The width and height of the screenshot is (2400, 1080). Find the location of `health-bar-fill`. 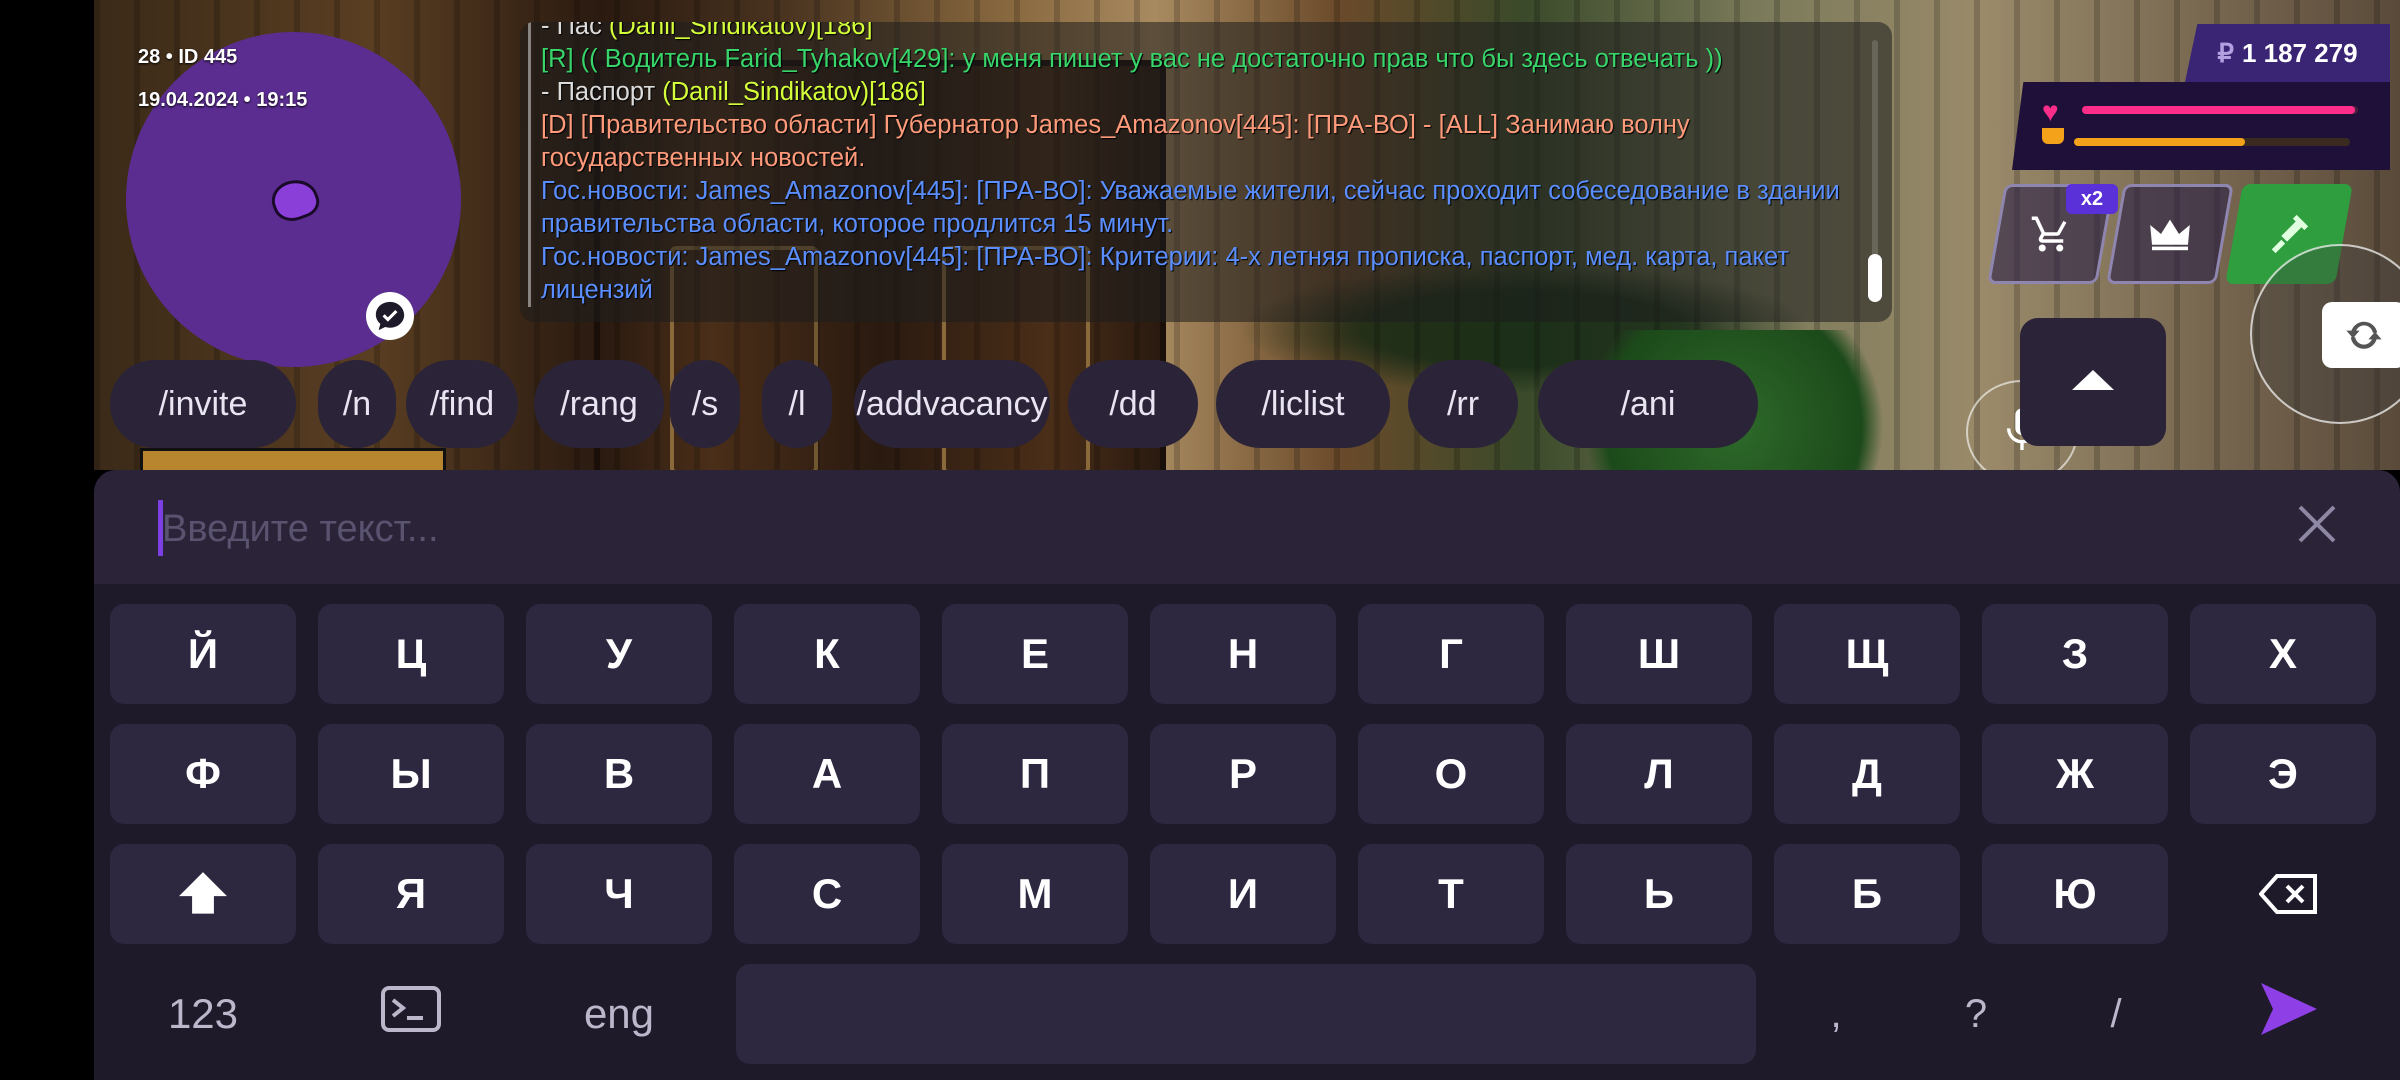

health-bar-fill is located at coordinates (2219, 110).